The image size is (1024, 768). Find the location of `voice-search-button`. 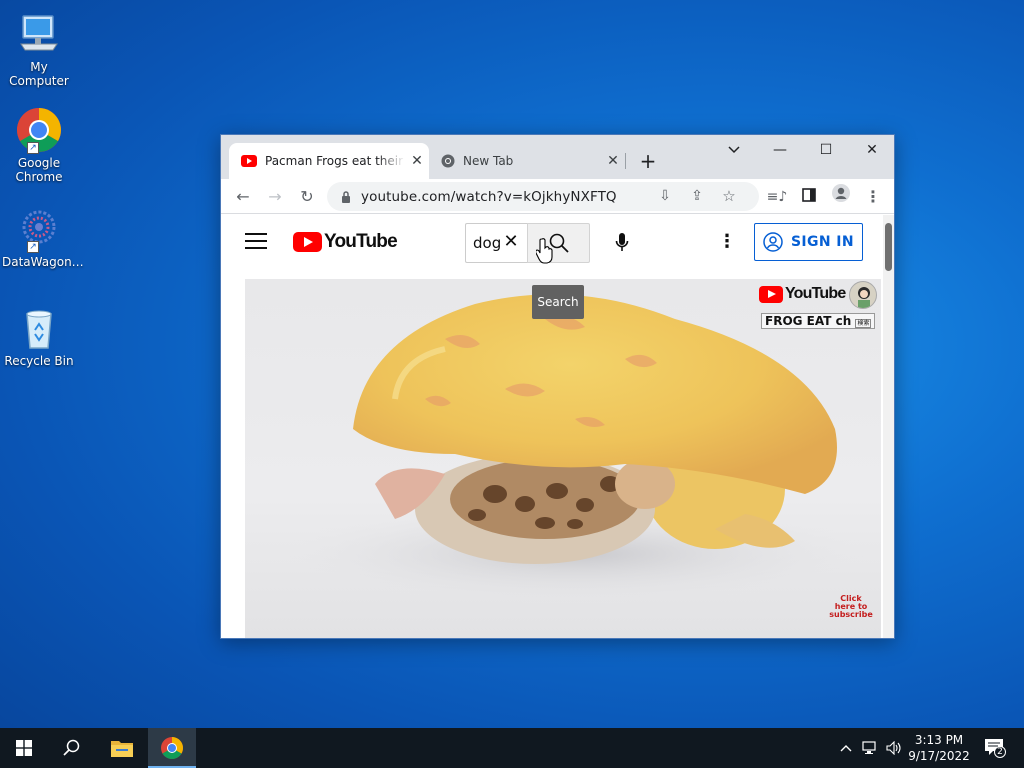

voice-search-button is located at coordinates (622, 243).